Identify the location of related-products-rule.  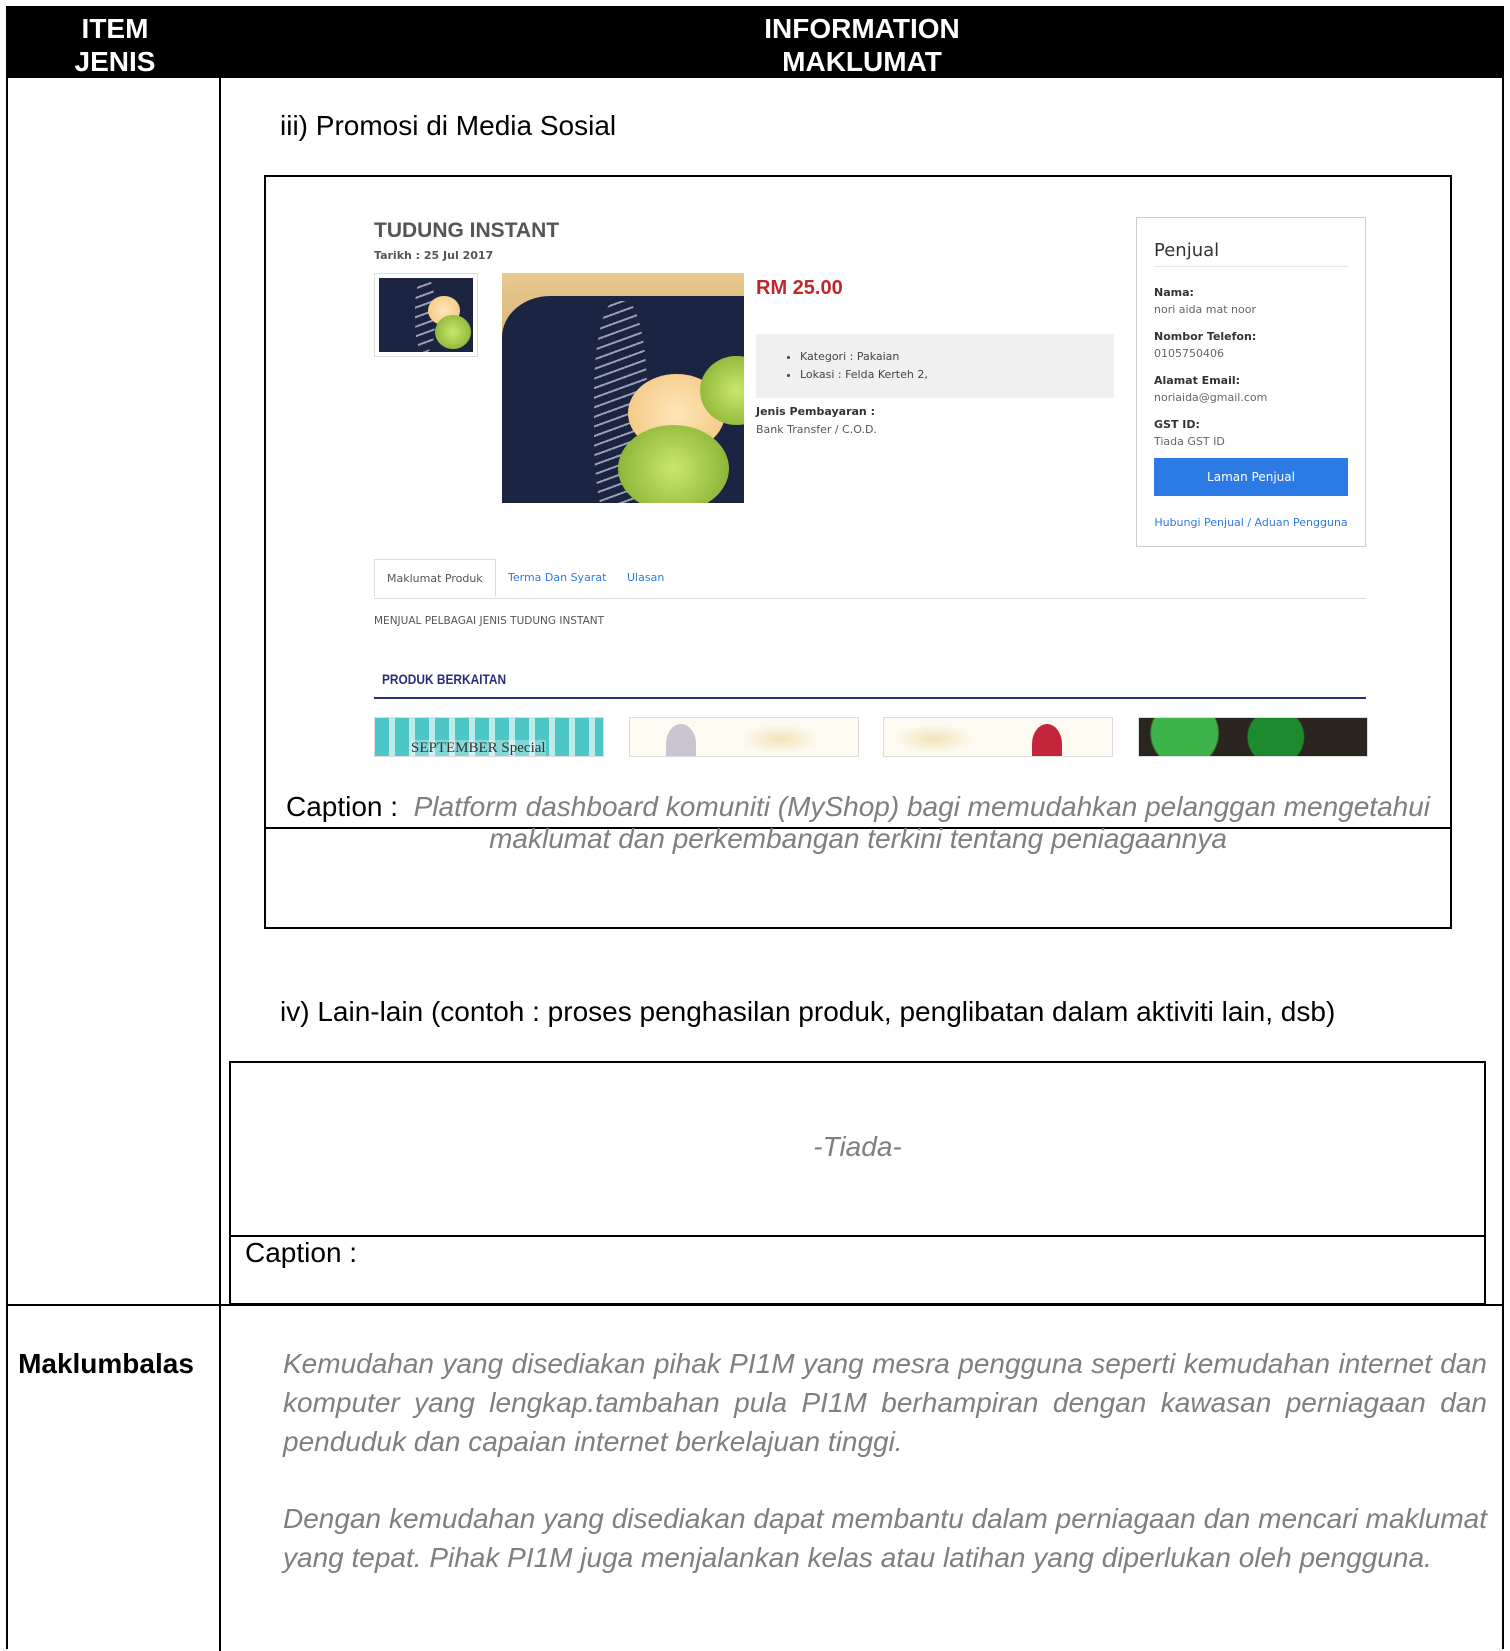
(870, 698).